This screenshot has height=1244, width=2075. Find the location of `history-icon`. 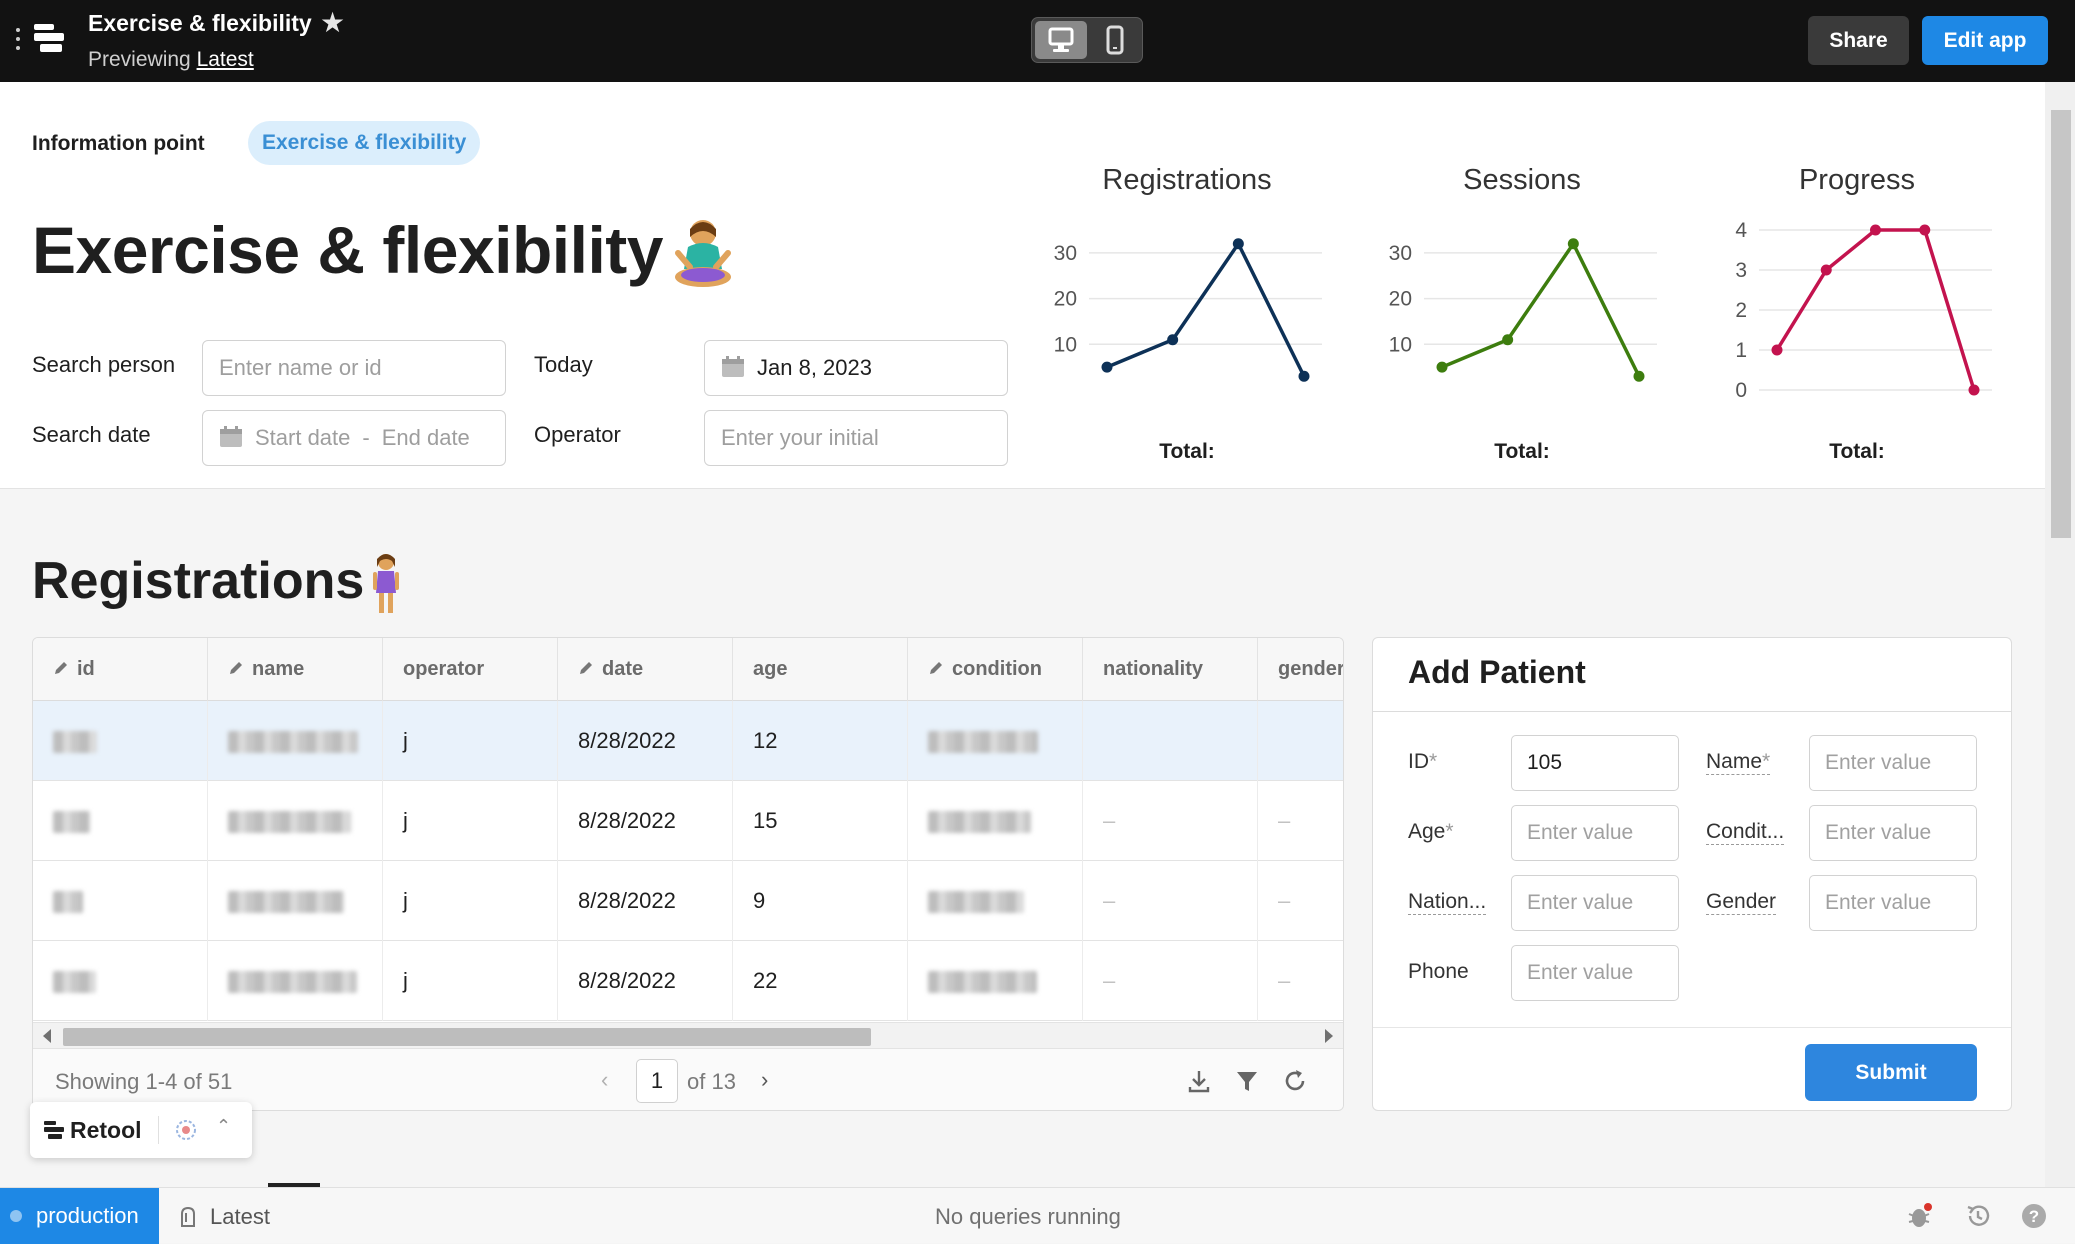

history-icon is located at coordinates (1978, 1216).